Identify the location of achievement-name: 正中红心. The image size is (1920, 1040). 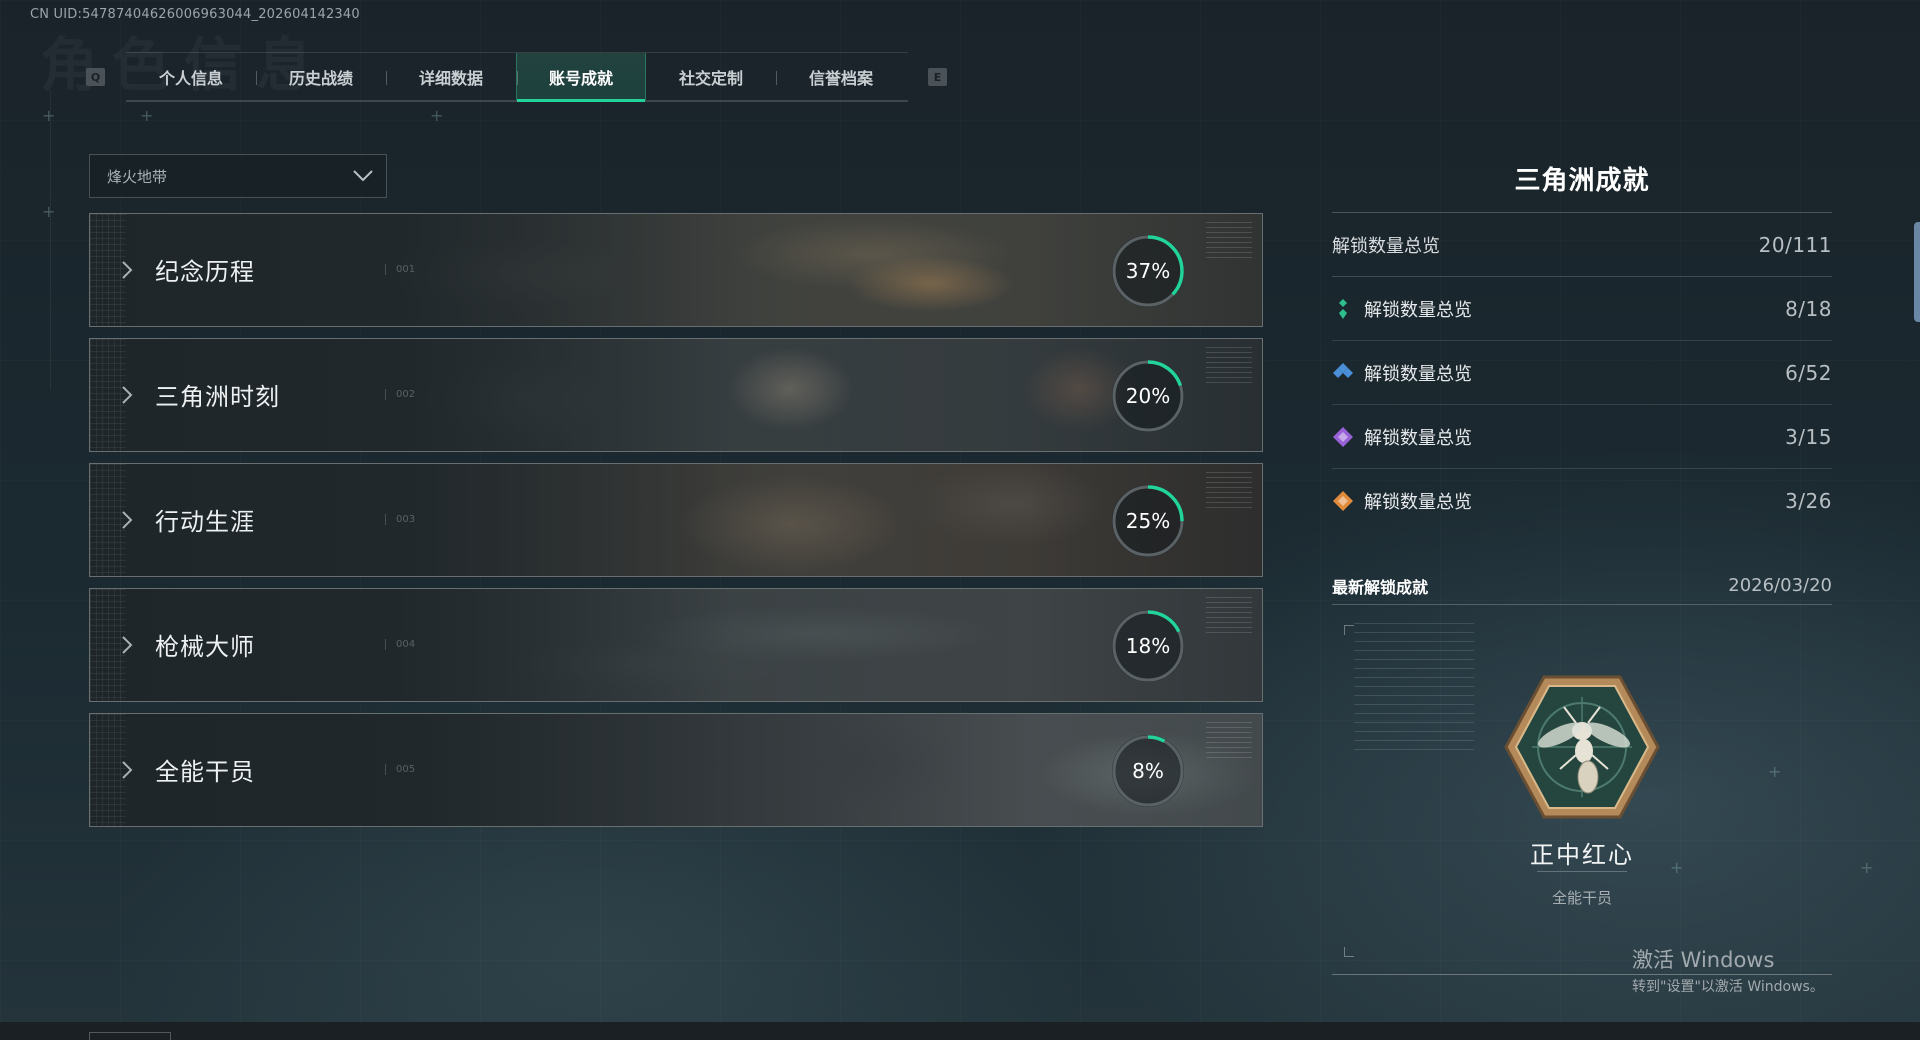
(1582, 855).